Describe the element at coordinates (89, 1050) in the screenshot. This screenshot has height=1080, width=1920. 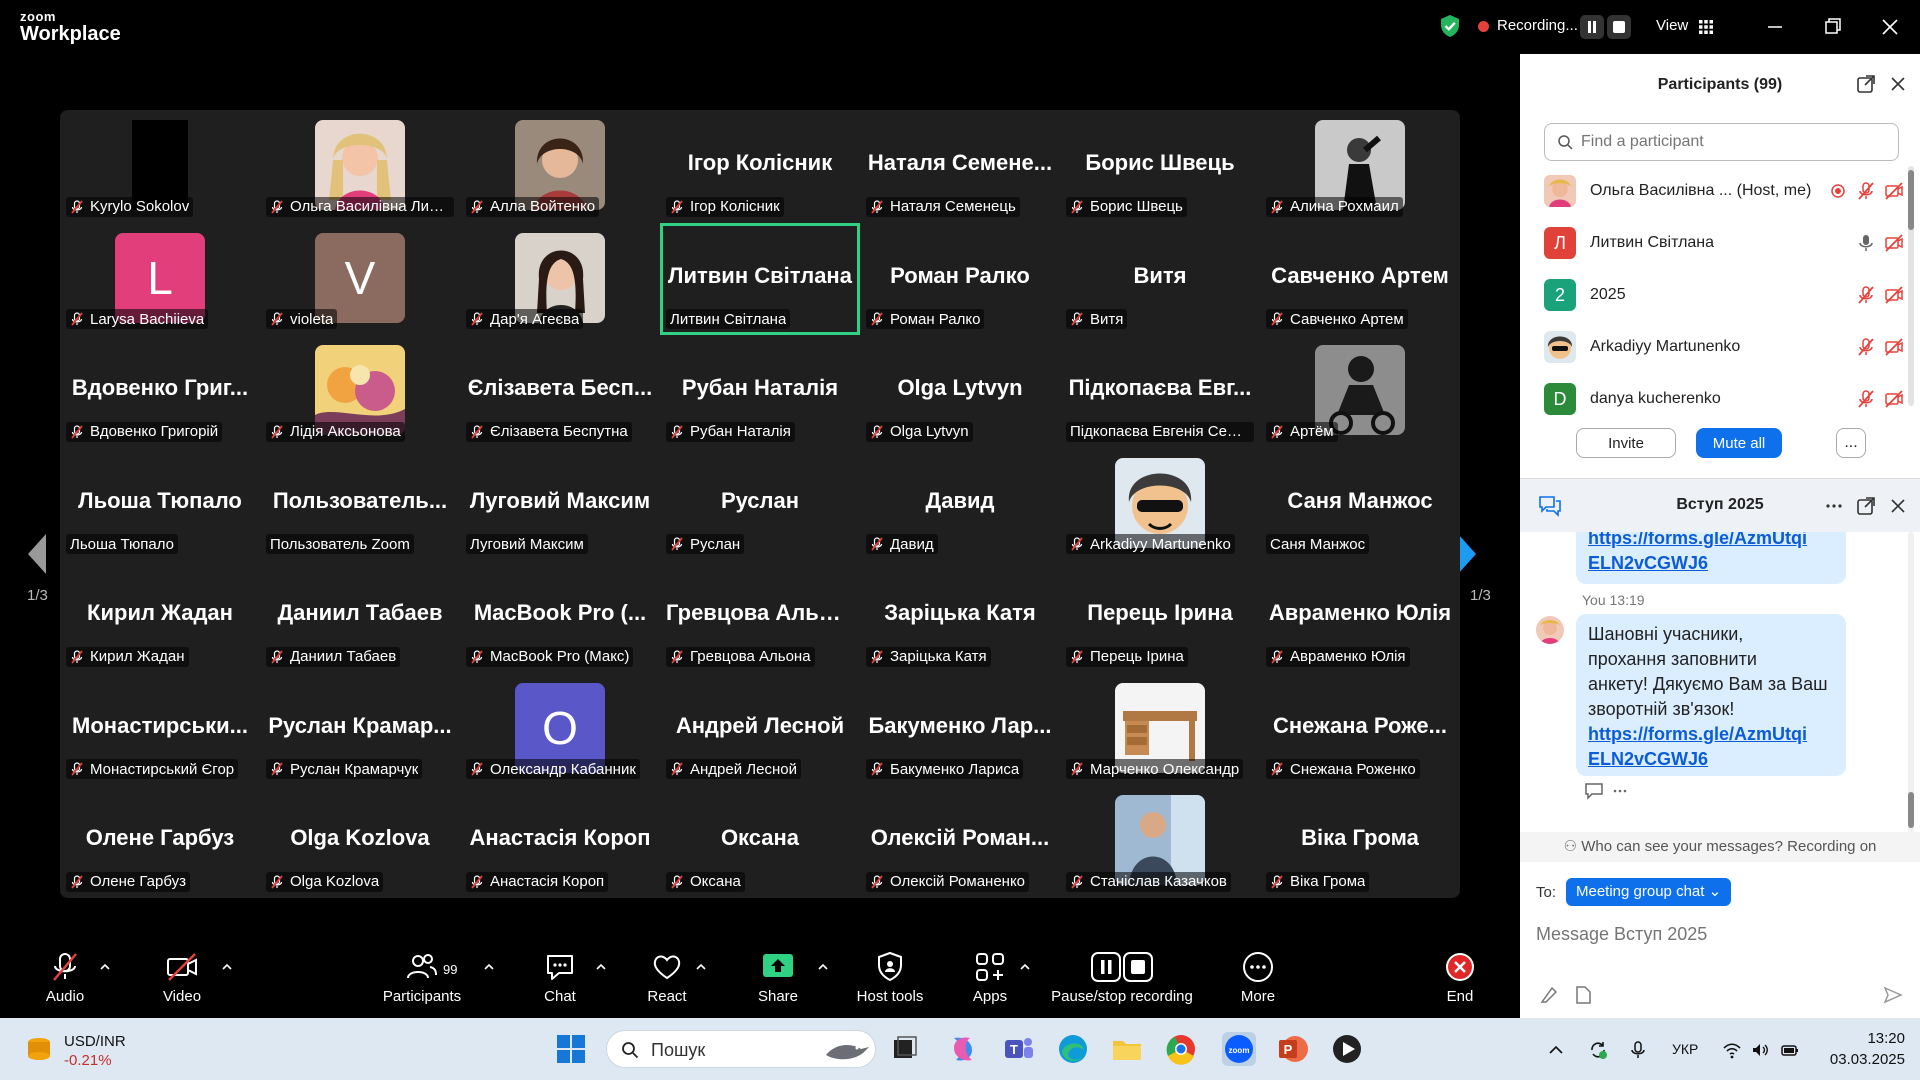
I see `stock-widget: USD/INR -0.21%` at that location.